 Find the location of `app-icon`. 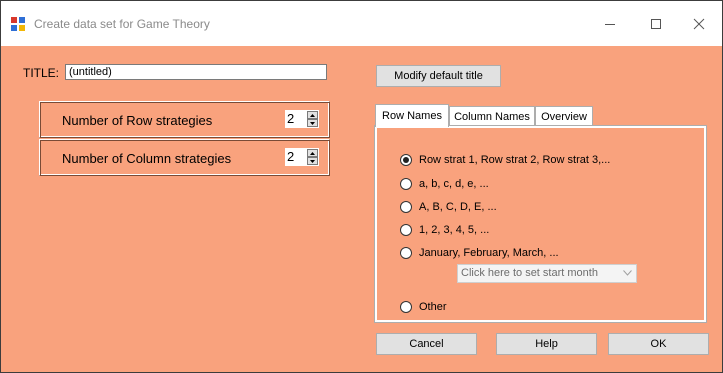

app-icon is located at coordinates (18, 24).